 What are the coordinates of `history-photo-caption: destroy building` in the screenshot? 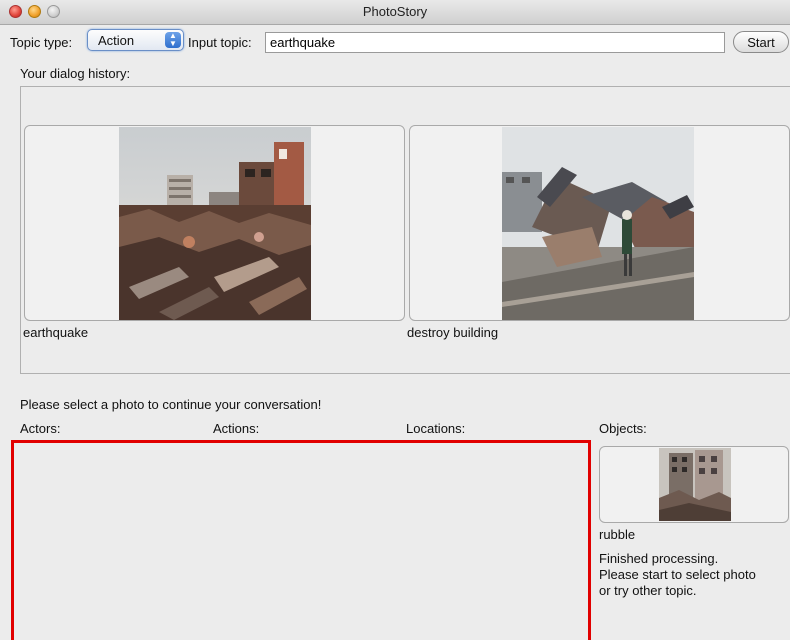 It's located at (453, 332).